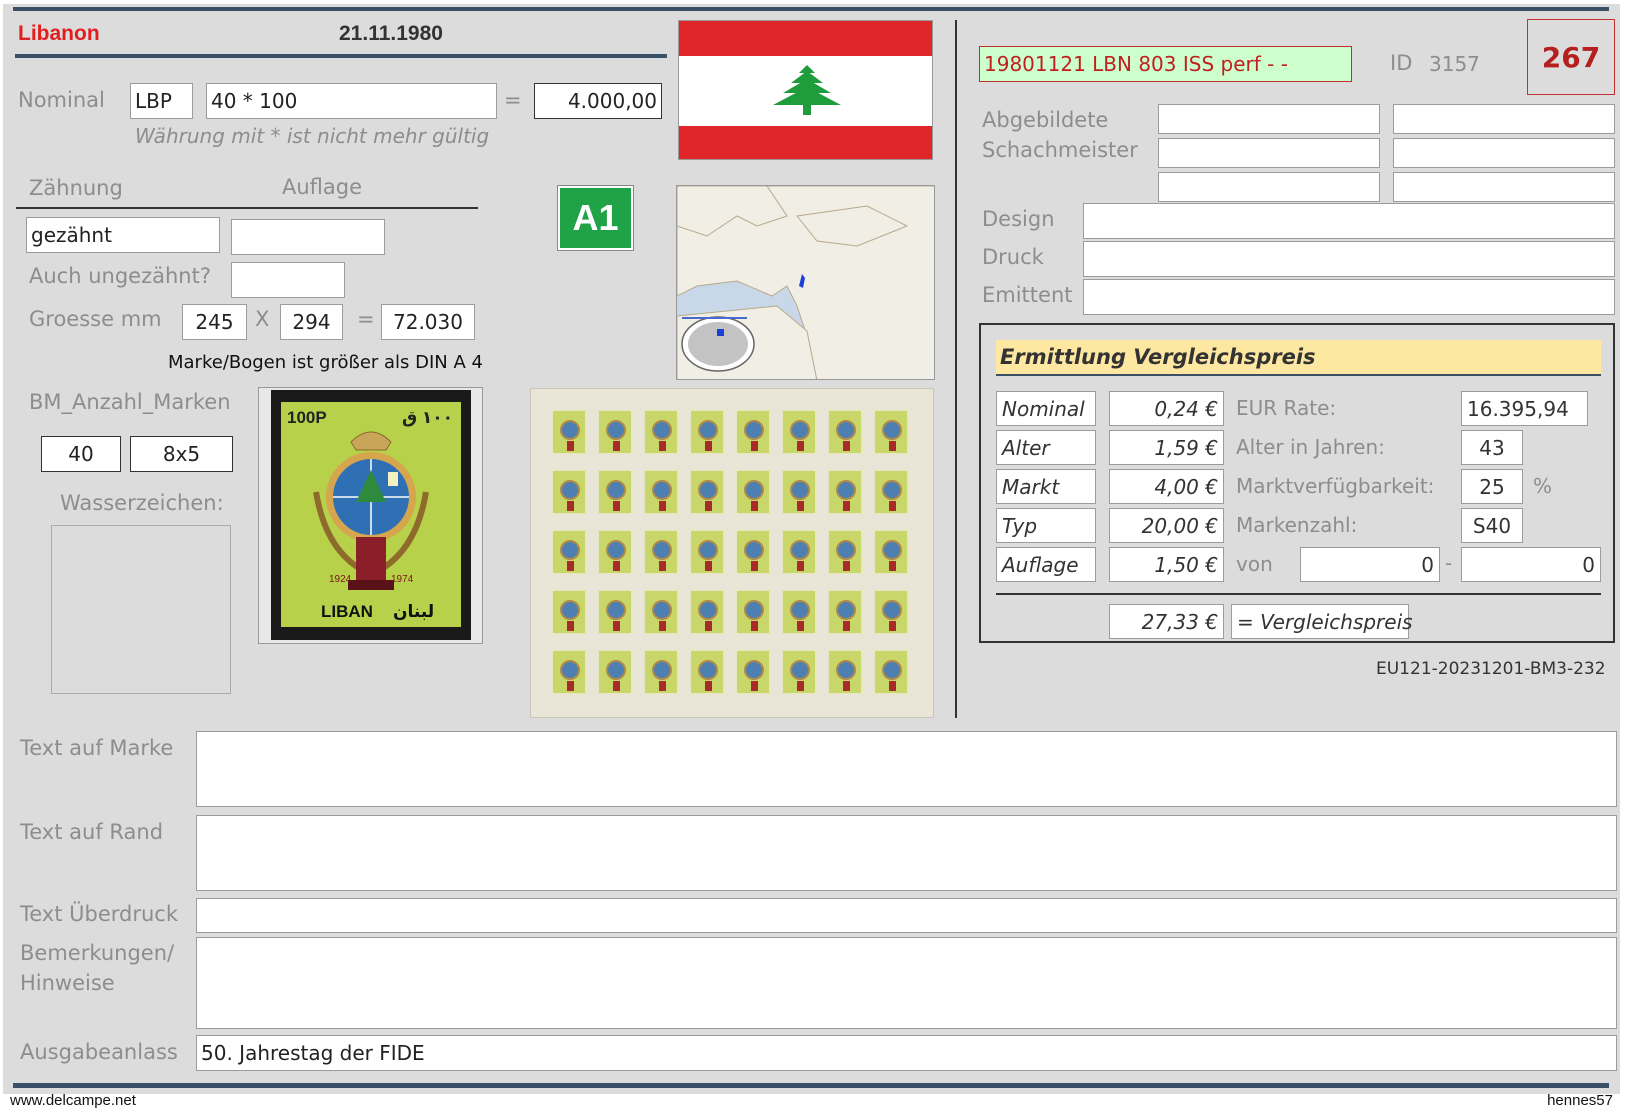  Describe the element at coordinates (1166, 408) in the screenshot. I see `price-value-nominal: 0,24 €` at that location.